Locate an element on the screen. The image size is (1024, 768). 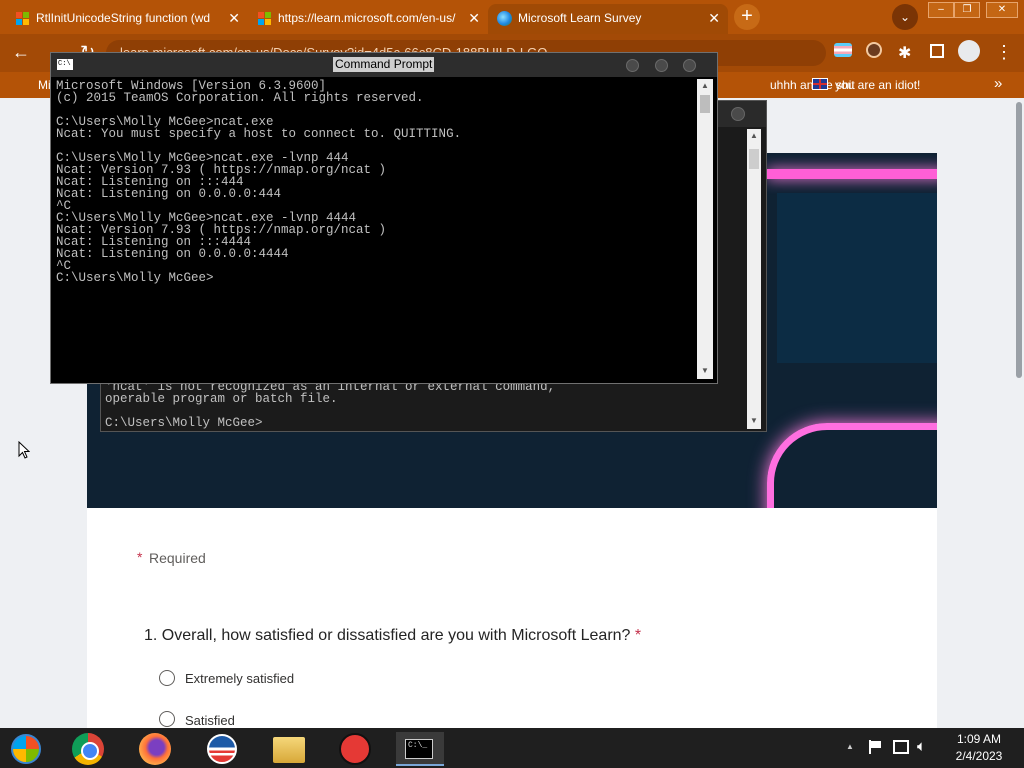
console-maximize-button is located at coordinates (661, 65).